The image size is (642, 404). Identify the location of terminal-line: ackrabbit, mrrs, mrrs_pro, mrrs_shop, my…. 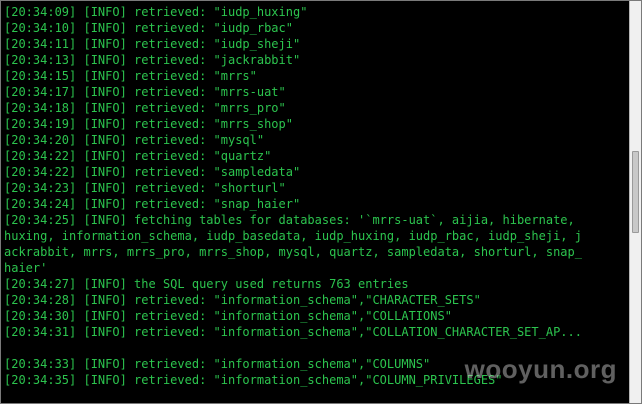
(293, 252).